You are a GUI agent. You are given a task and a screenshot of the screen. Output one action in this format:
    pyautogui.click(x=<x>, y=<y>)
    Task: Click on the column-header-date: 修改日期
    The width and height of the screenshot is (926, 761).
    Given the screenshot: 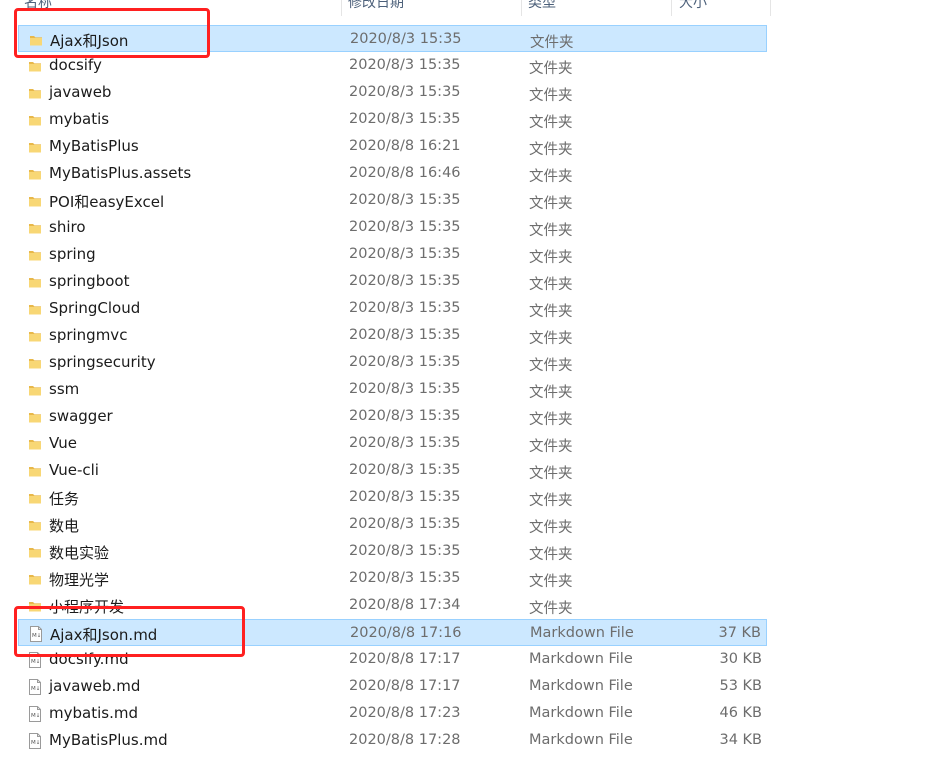 What is the action you would take?
    pyautogui.click(x=376, y=6)
    